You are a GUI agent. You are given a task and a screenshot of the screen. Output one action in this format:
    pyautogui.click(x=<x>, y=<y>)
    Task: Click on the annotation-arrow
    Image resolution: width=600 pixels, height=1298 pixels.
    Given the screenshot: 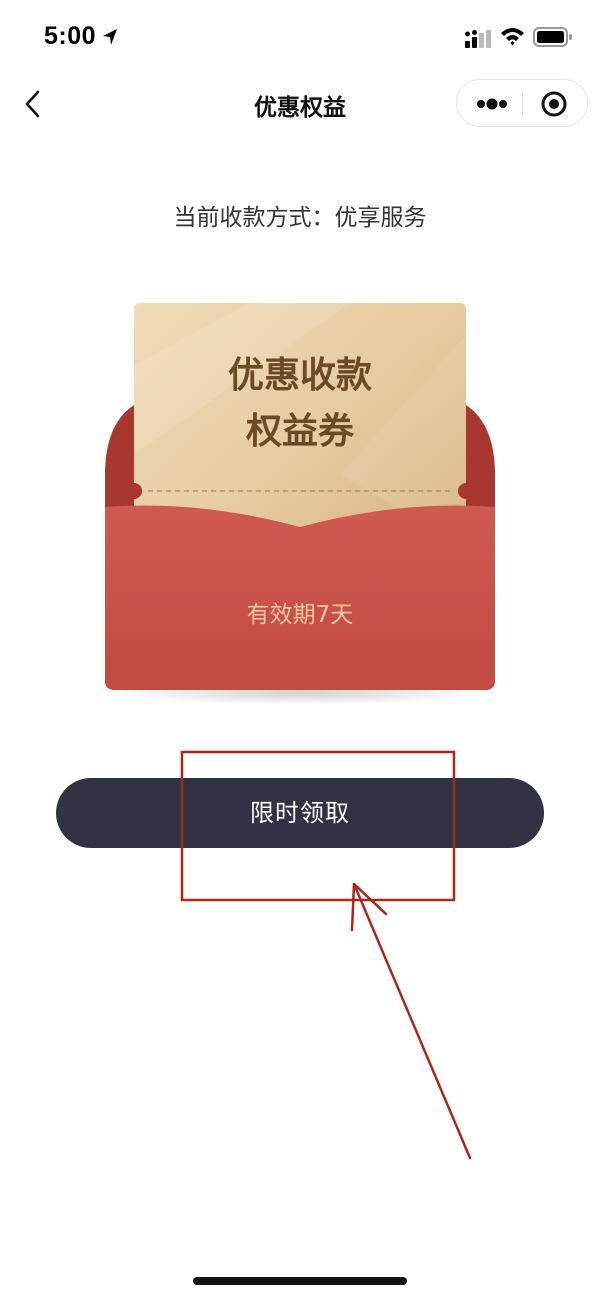 What is the action you would take?
    pyautogui.click(x=411, y=1021)
    